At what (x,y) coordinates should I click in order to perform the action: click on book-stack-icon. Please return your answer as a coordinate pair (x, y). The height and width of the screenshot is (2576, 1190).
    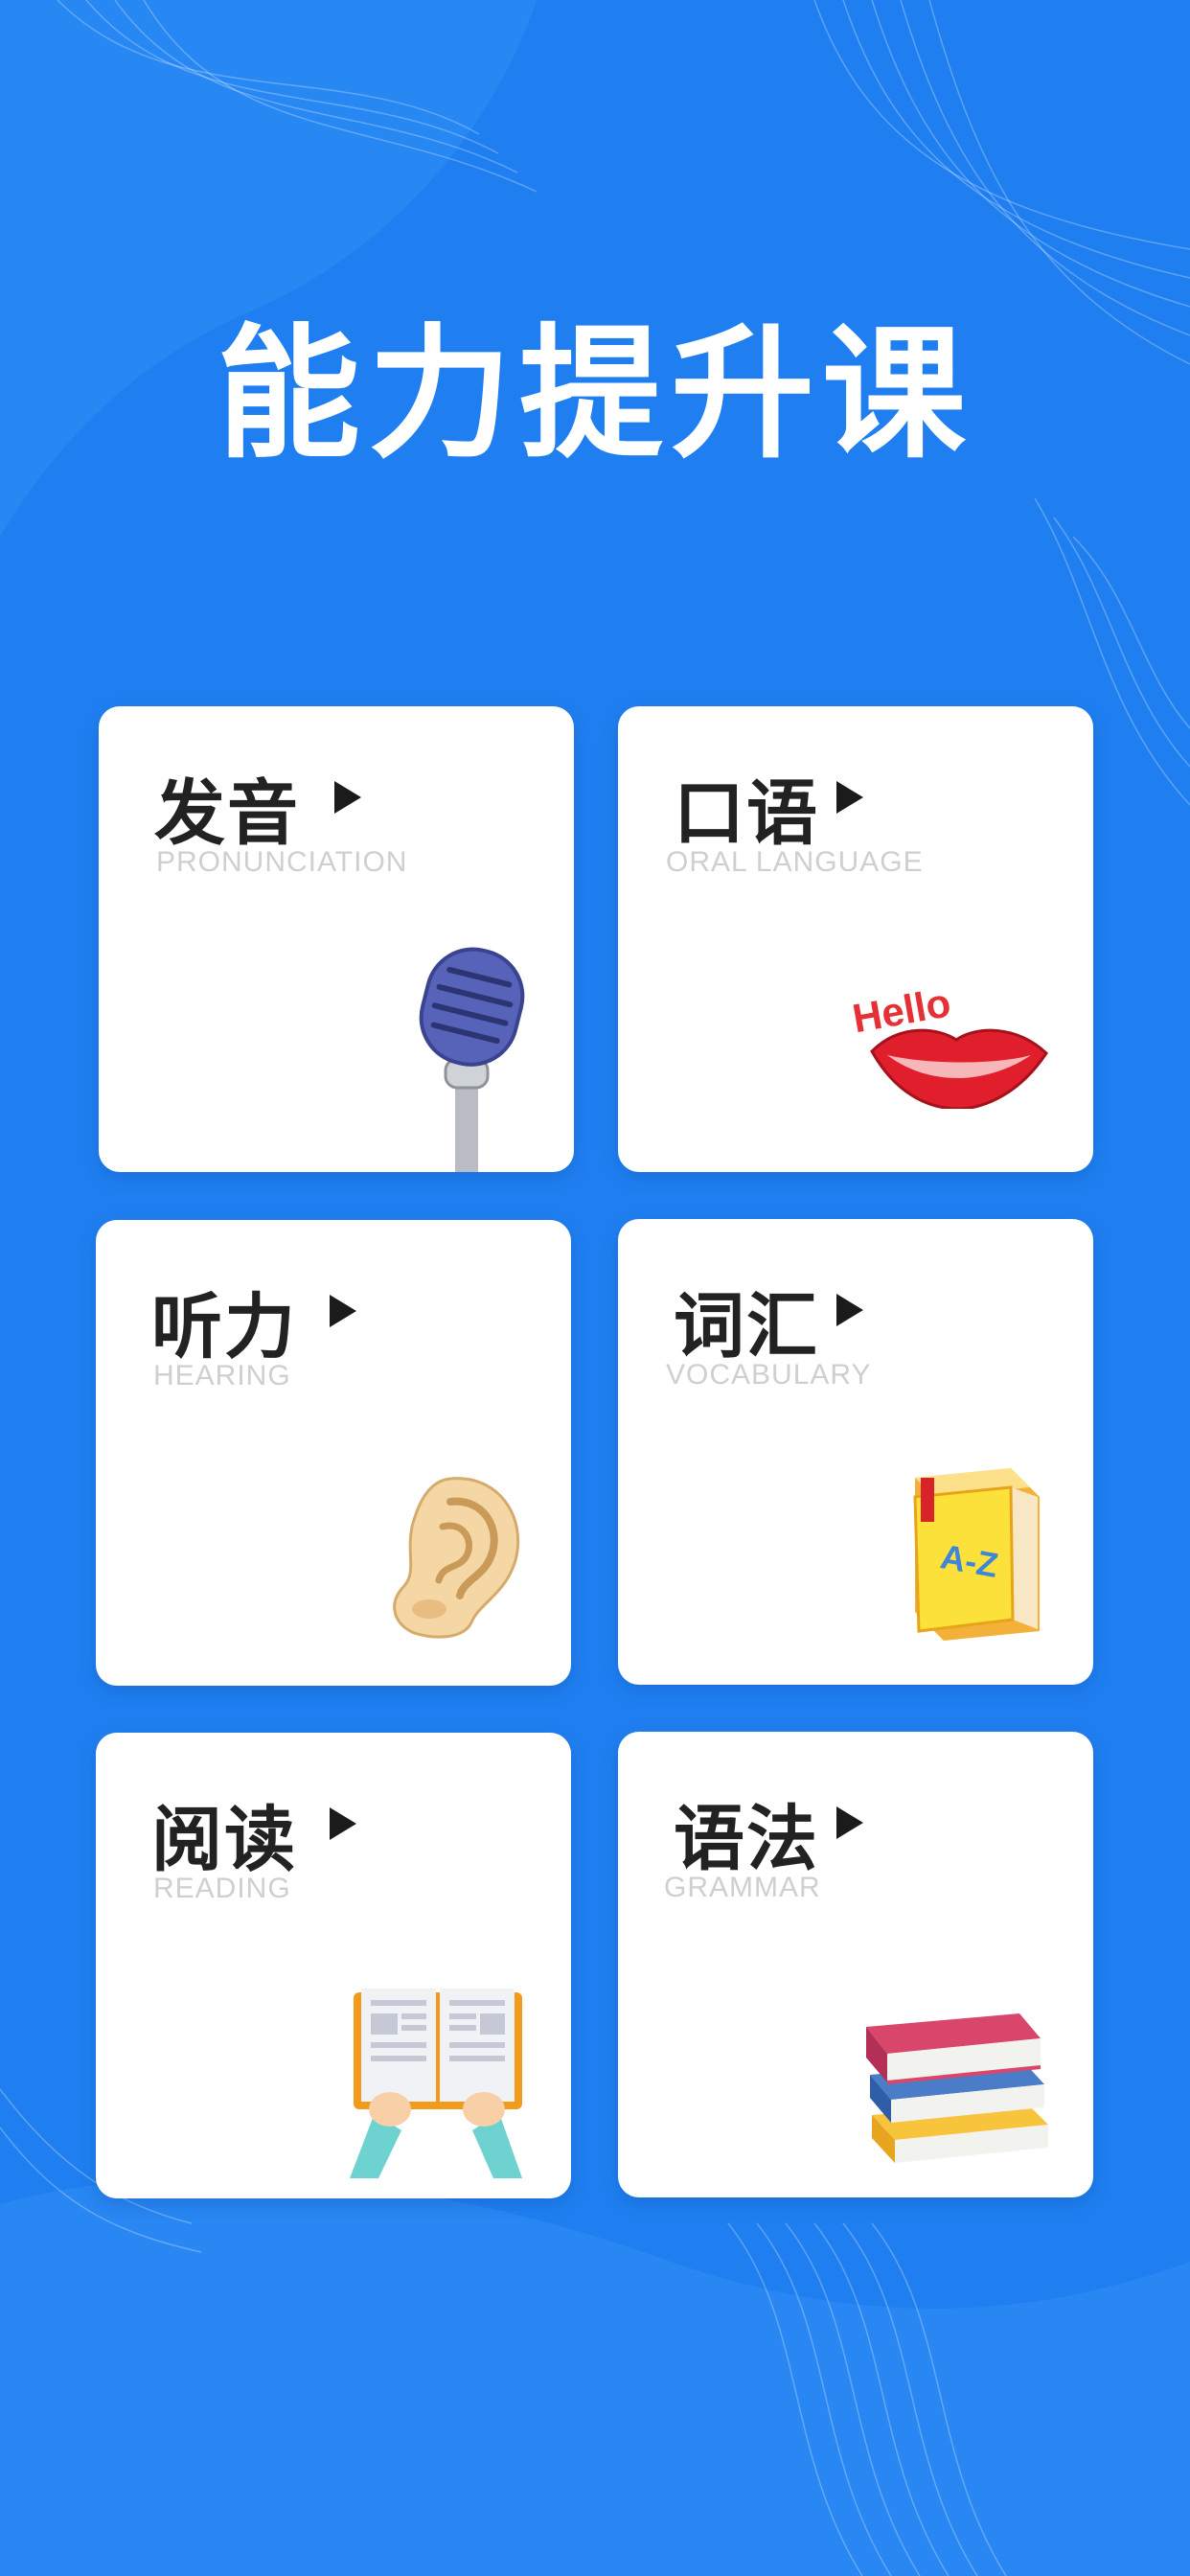
    Looking at the image, I should click on (957, 2088).